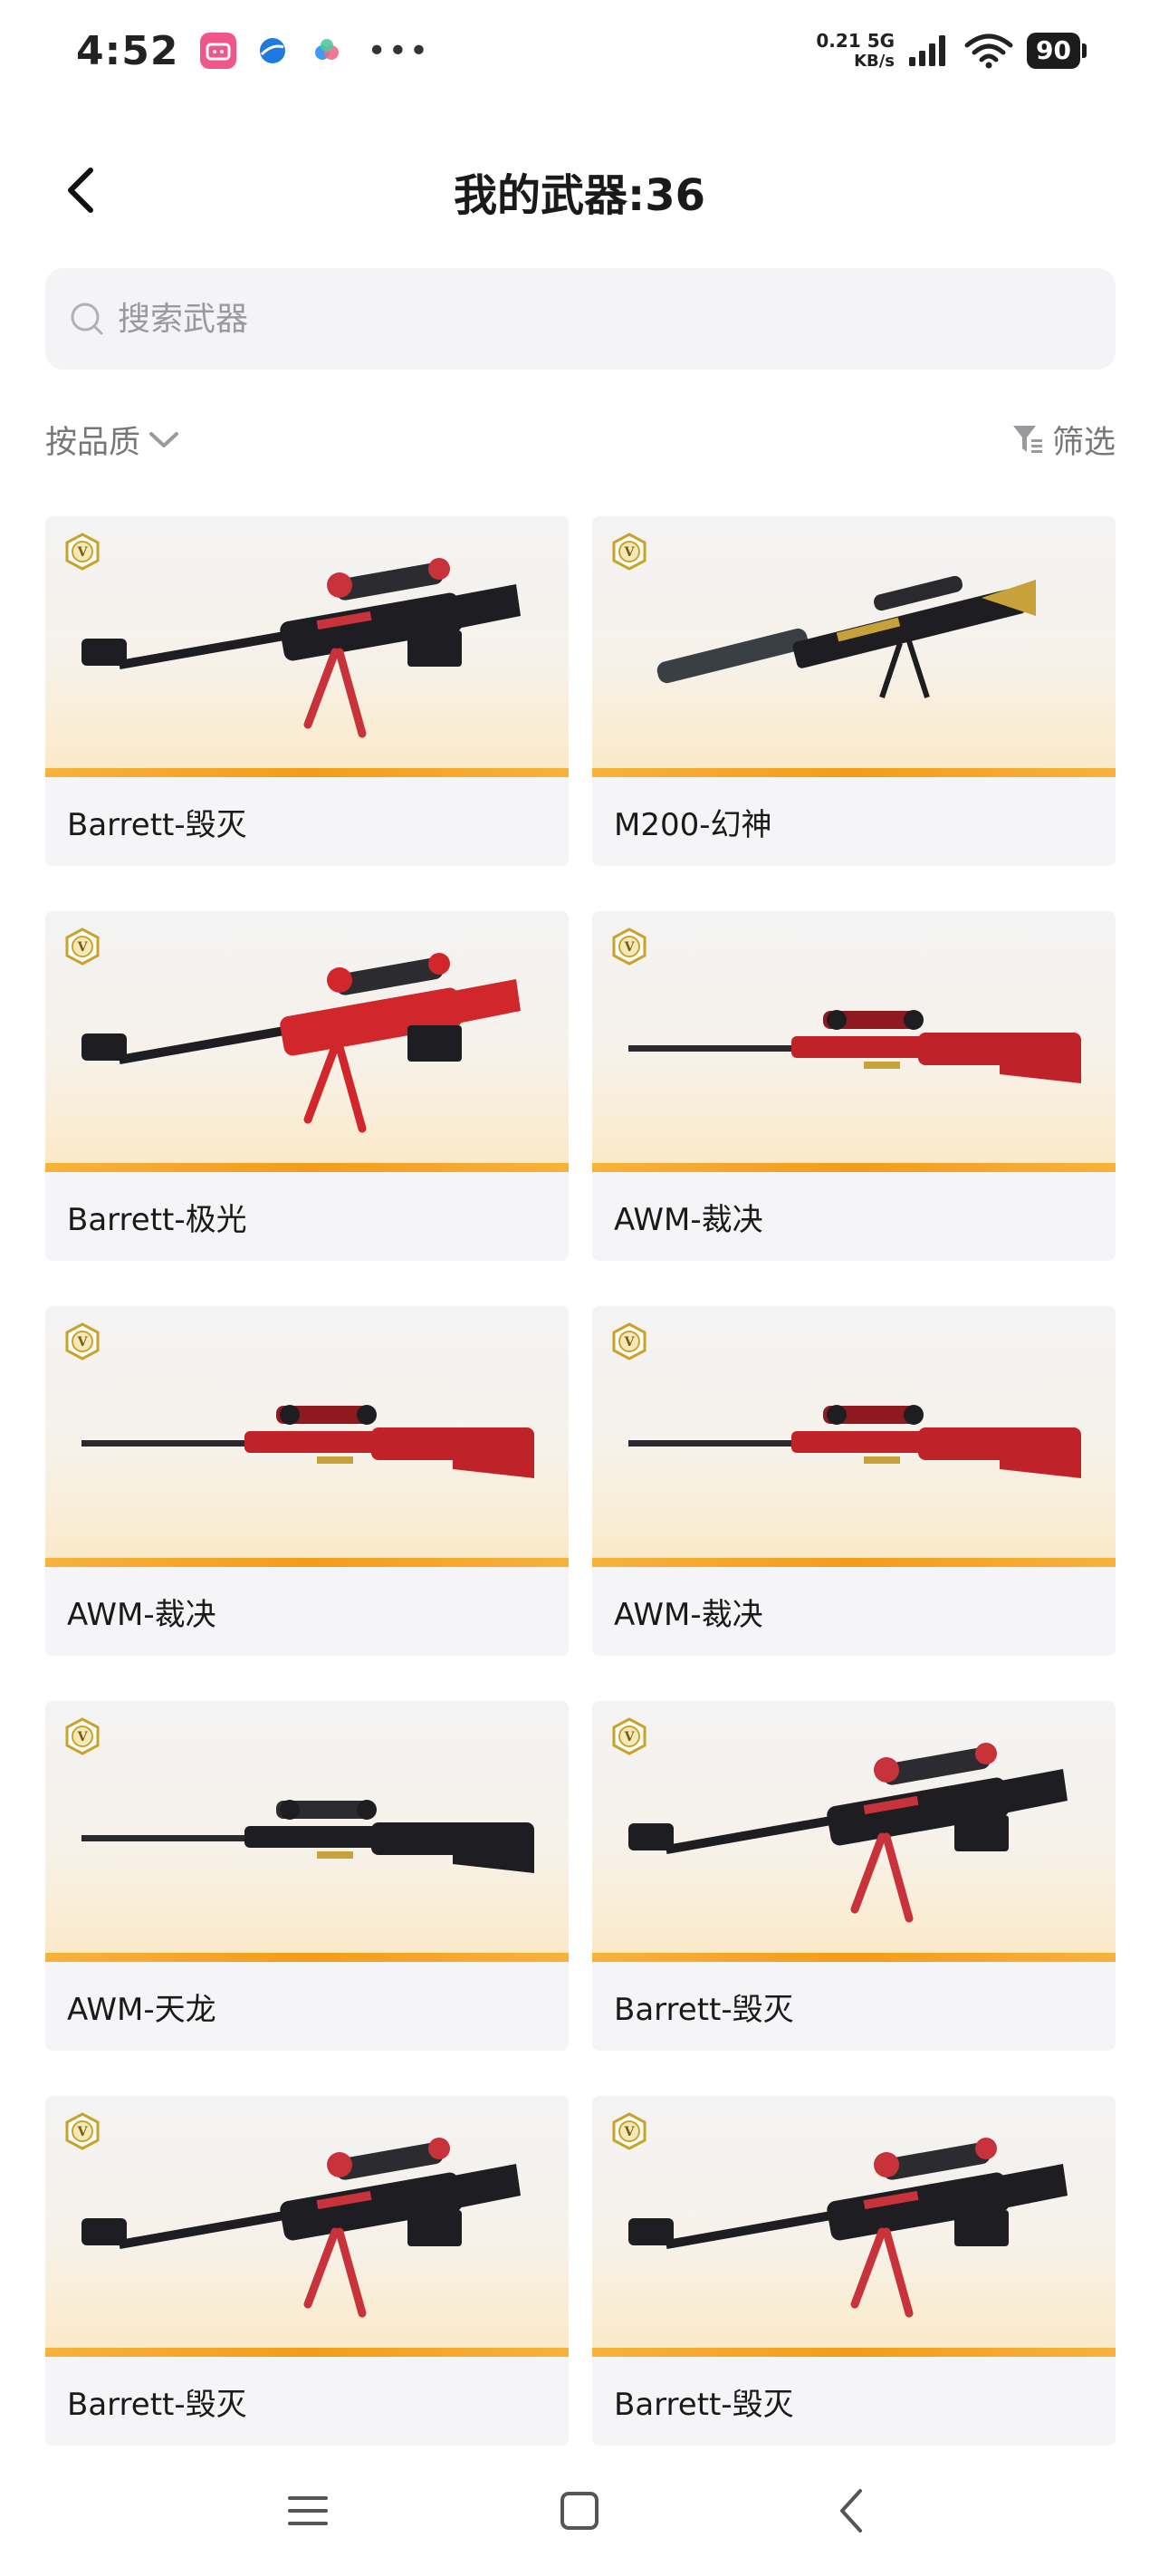  I want to click on menu-icon, so click(308, 2510).